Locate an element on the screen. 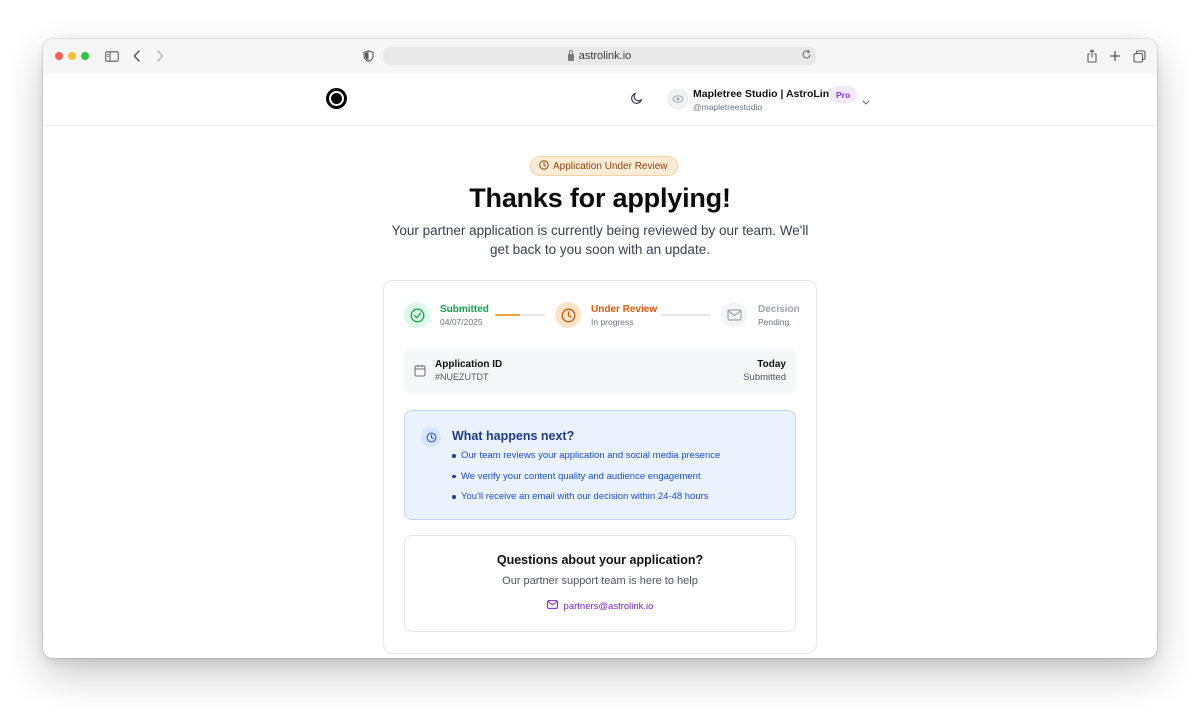 This screenshot has height=714, width=1200. reload-icon is located at coordinates (806, 56).